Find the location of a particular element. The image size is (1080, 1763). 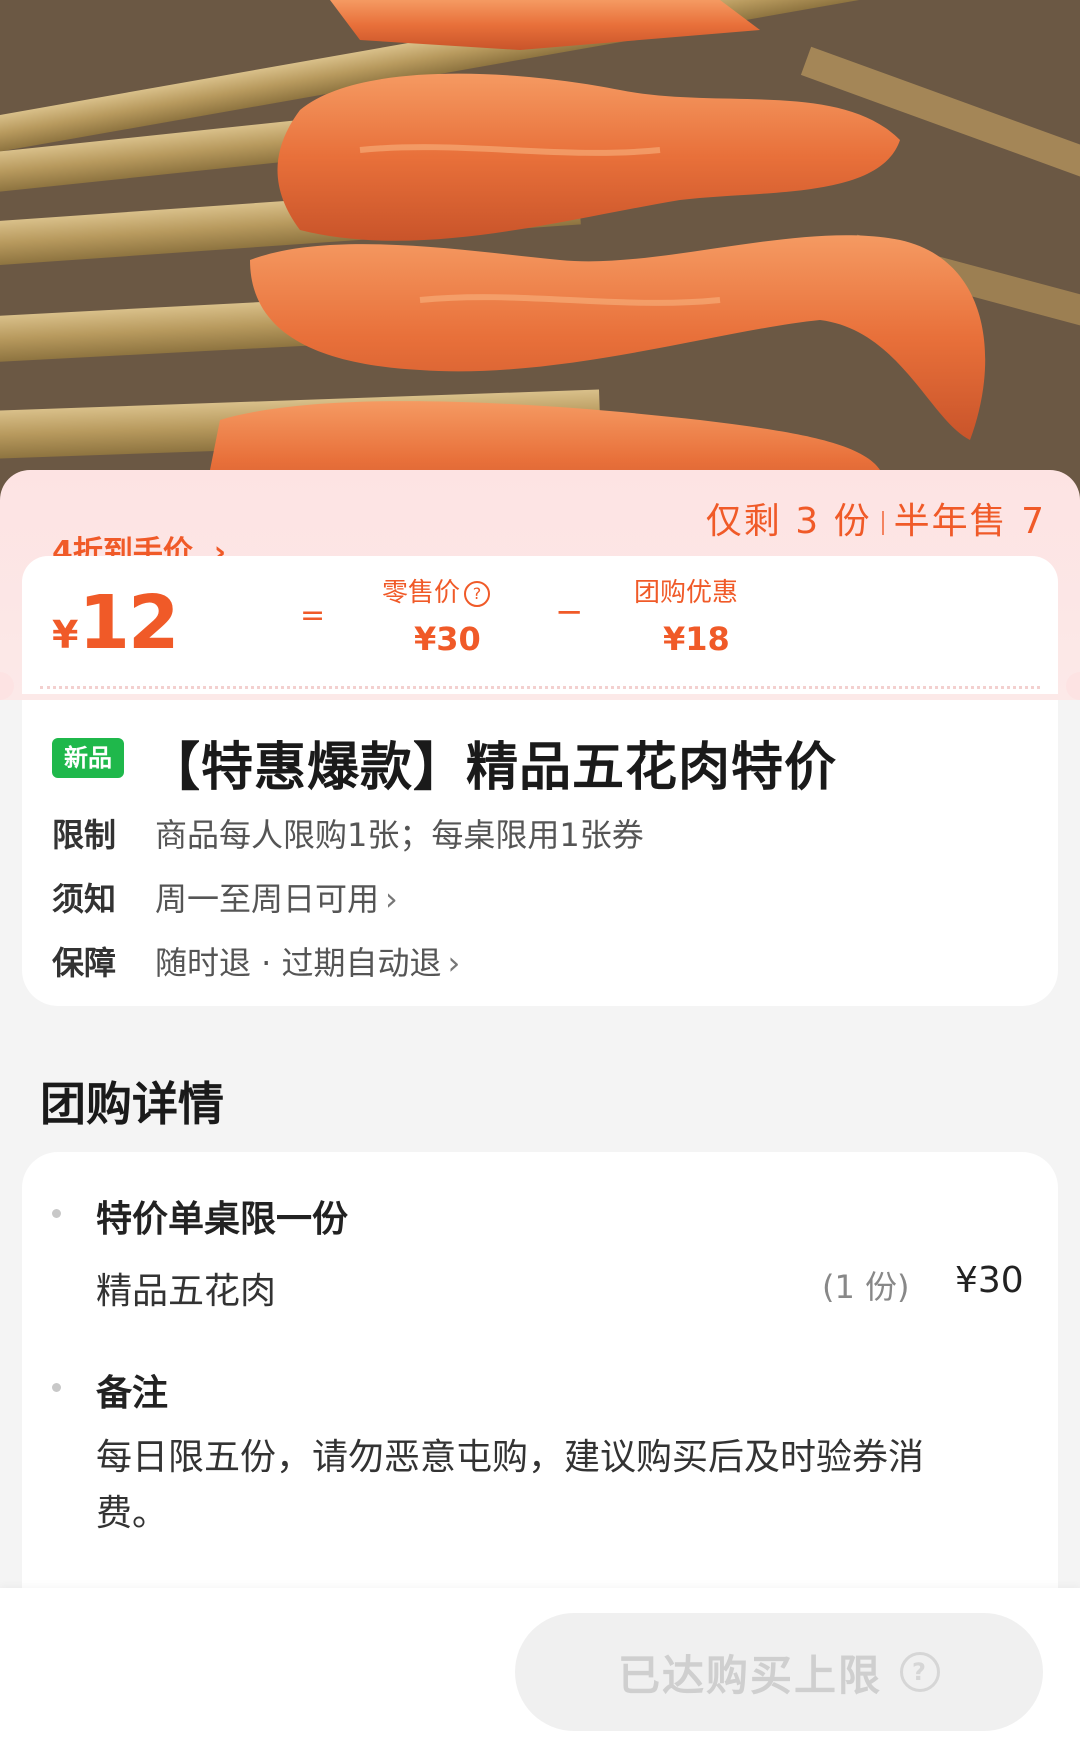

minus-sign: − is located at coordinates (569, 612).